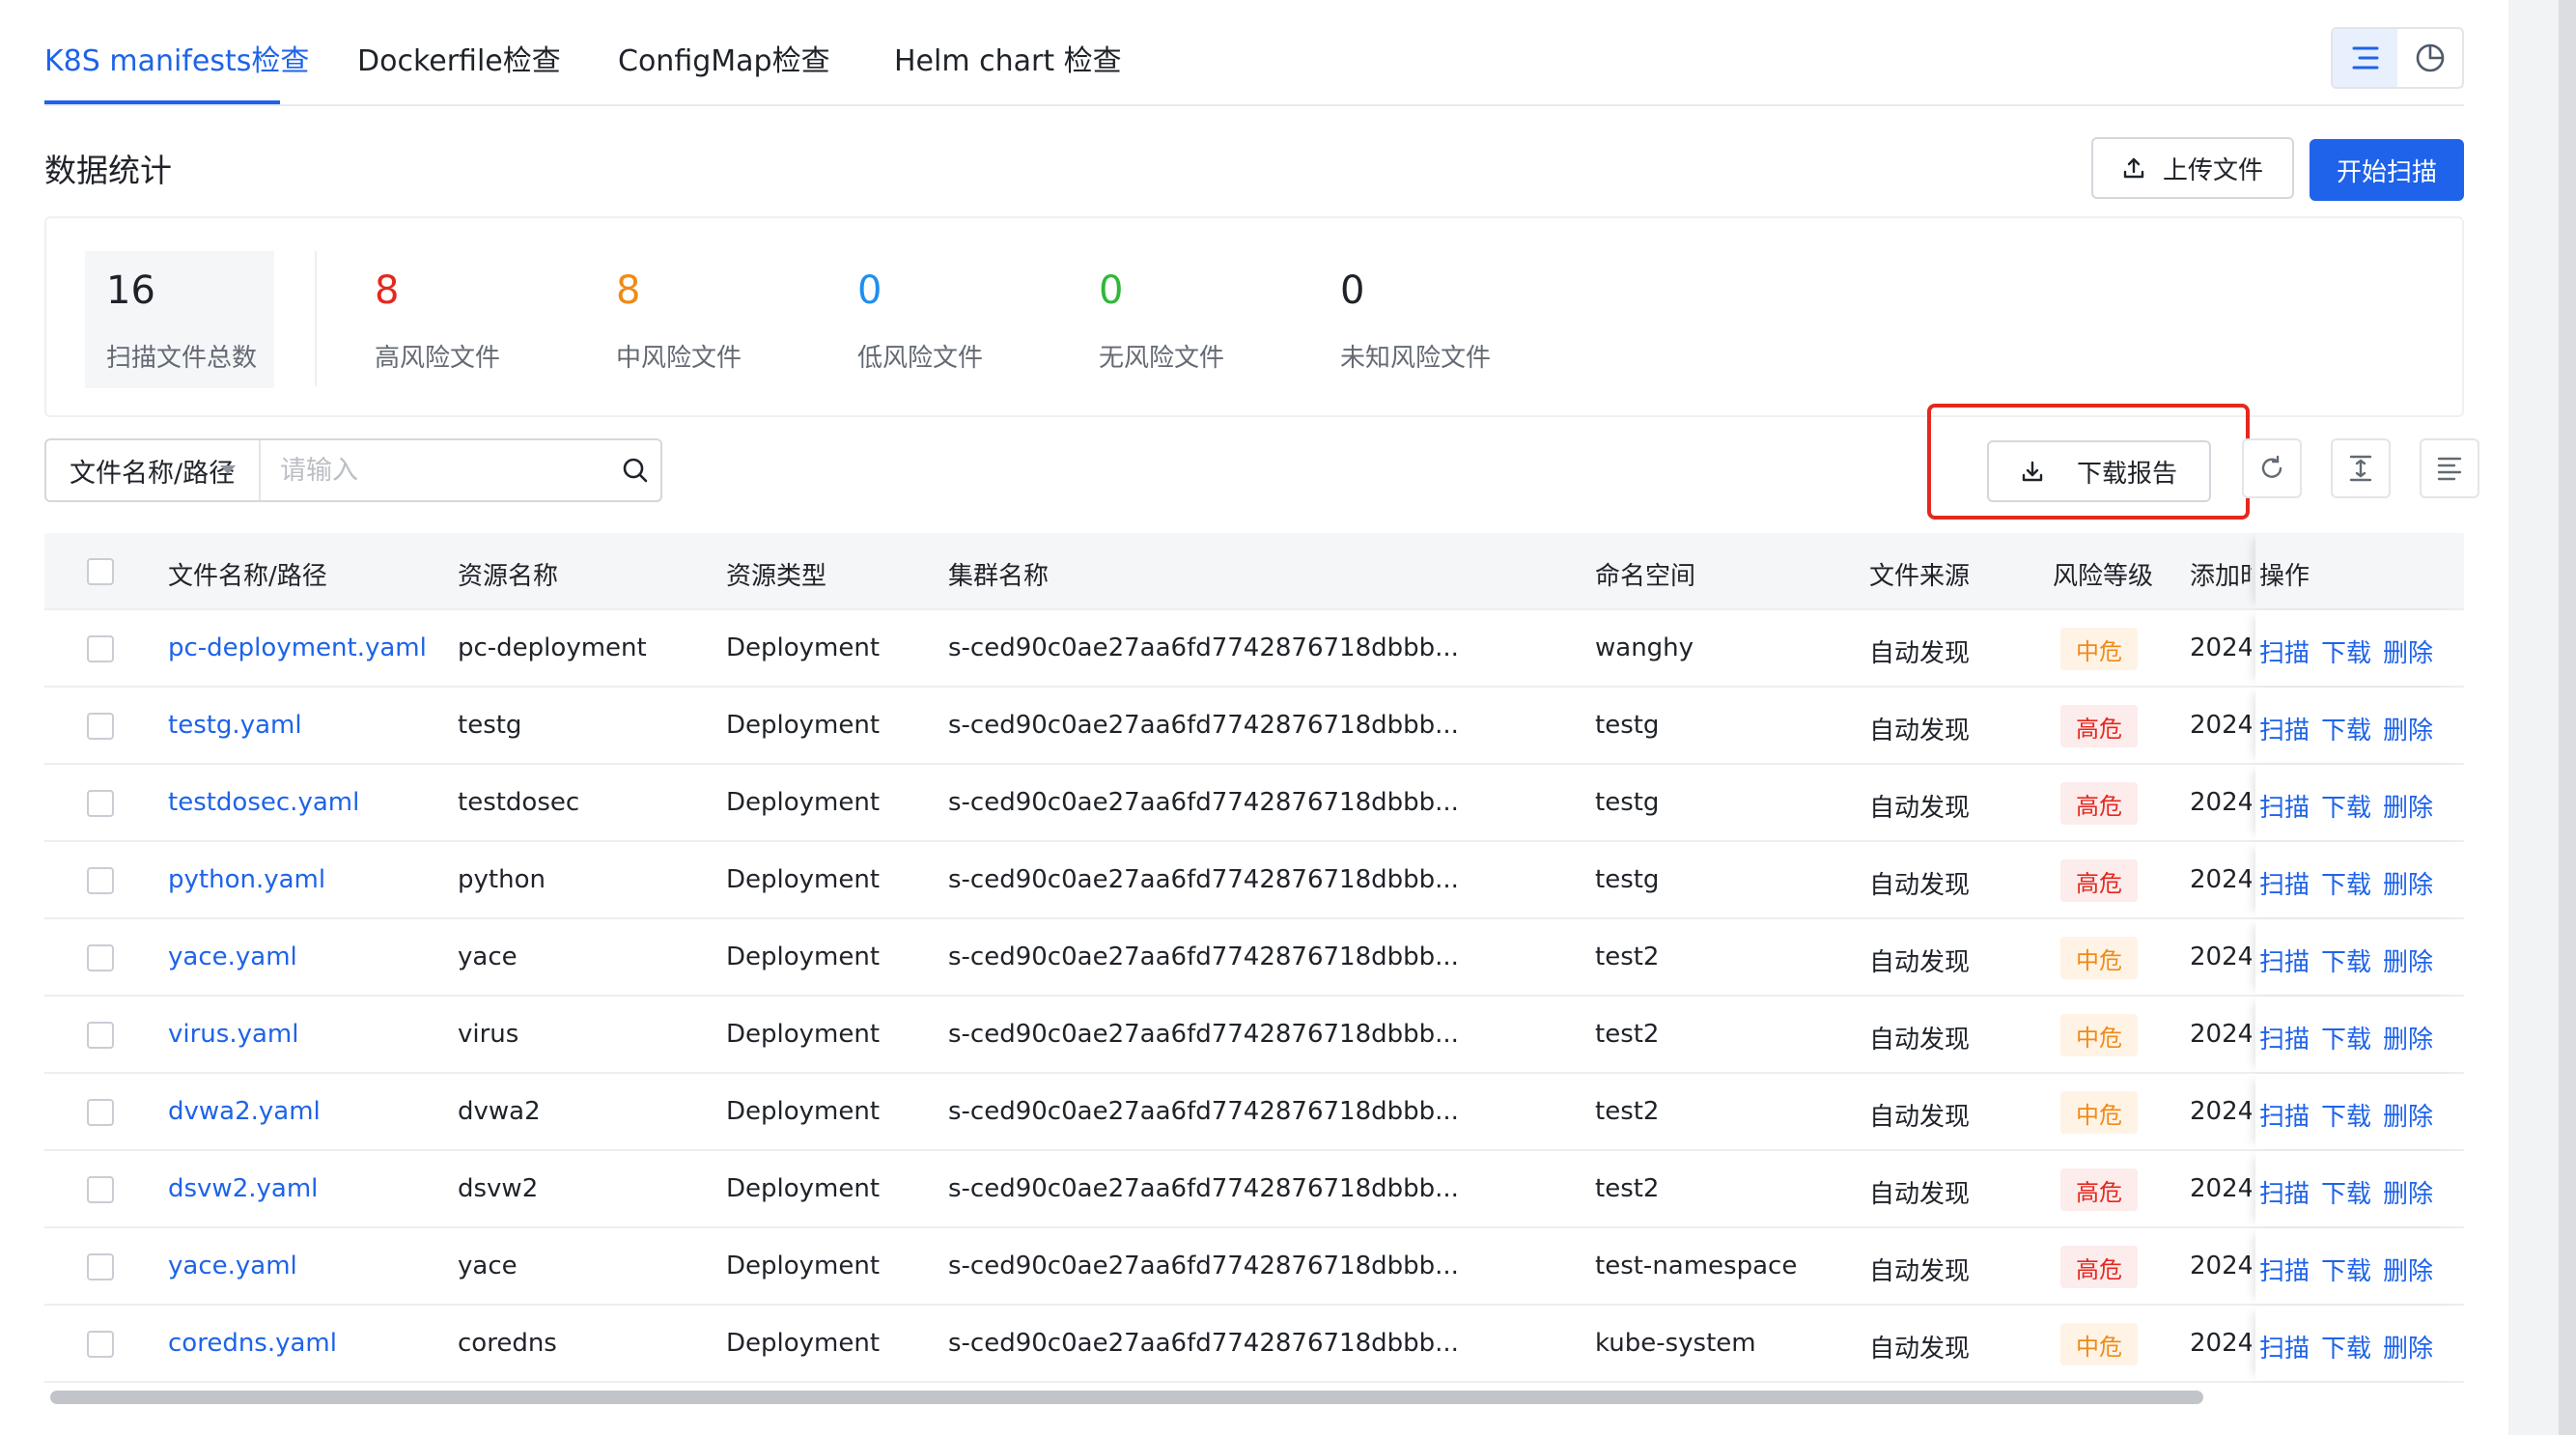  What do you see at coordinates (2272, 468) in the screenshot?
I see `refresh-button` at bounding box center [2272, 468].